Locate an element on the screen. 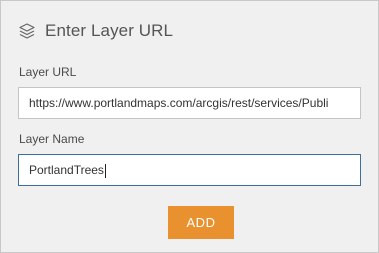 This screenshot has height=253, width=379. panel-header: Enter Layer URL is located at coordinates (95, 31).